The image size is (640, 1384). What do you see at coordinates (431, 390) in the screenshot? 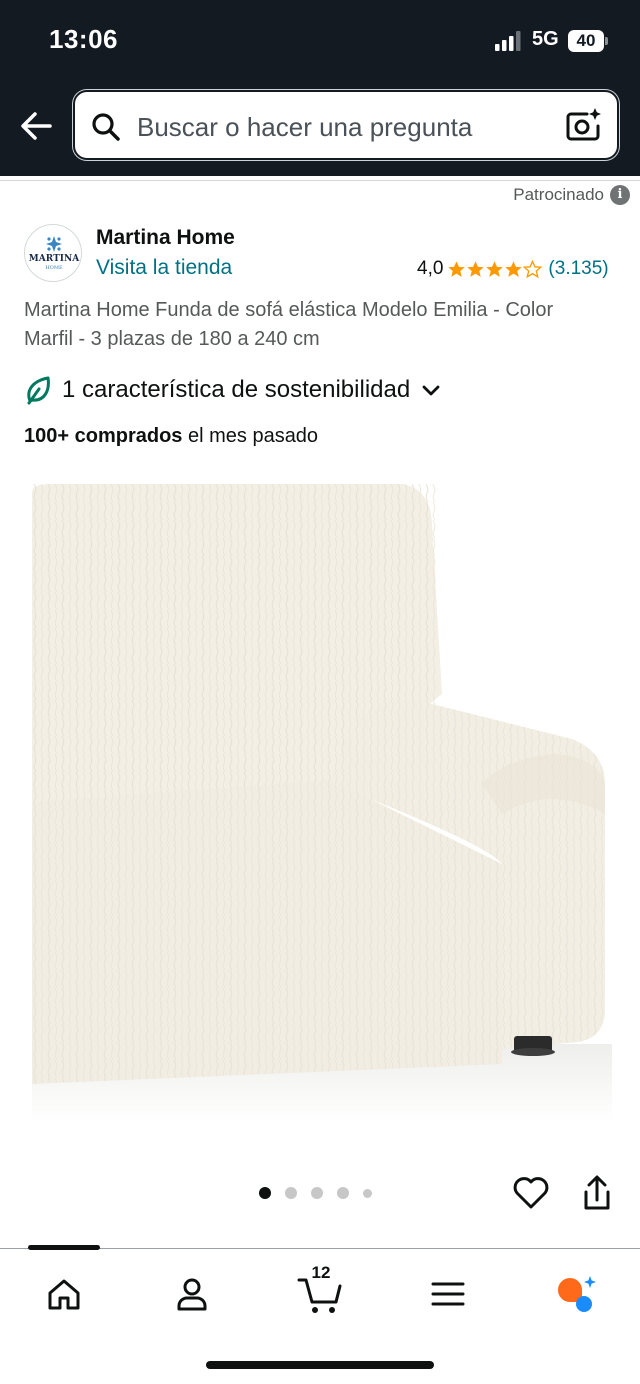
I see `chevron-down-icon` at bounding box center [431, 390].